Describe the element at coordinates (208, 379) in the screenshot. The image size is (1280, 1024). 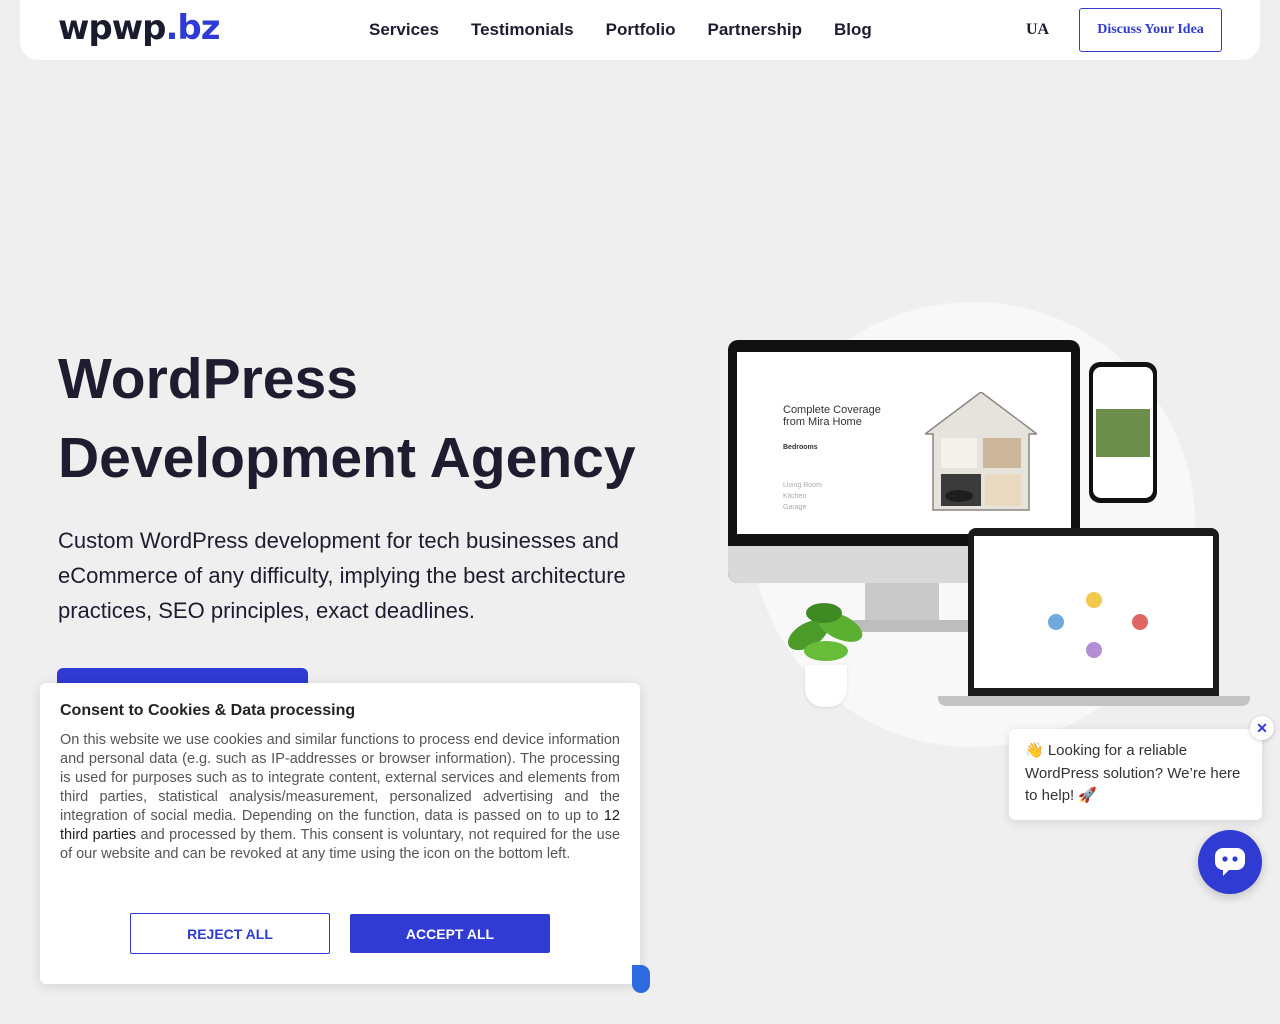
I see `hero-title-line1: WordPress` at that location.